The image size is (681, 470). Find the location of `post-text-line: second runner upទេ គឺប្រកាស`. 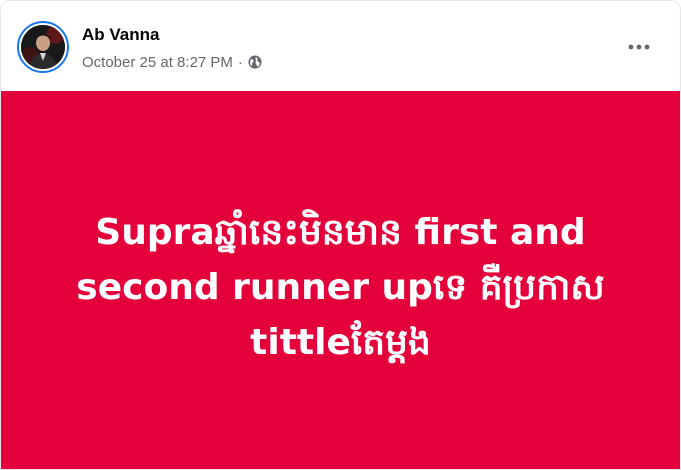

post-text-line: second runner upទេ គឺប្រកាស is located at coordinates (340, 287).